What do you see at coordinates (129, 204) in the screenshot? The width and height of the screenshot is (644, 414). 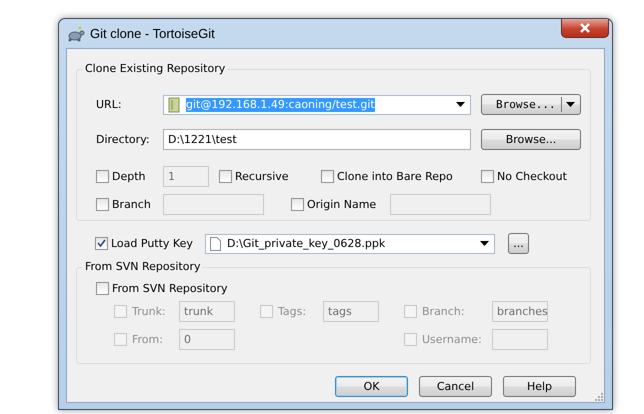 I see `checkbox: Branch` at bounding box center [129, 204].